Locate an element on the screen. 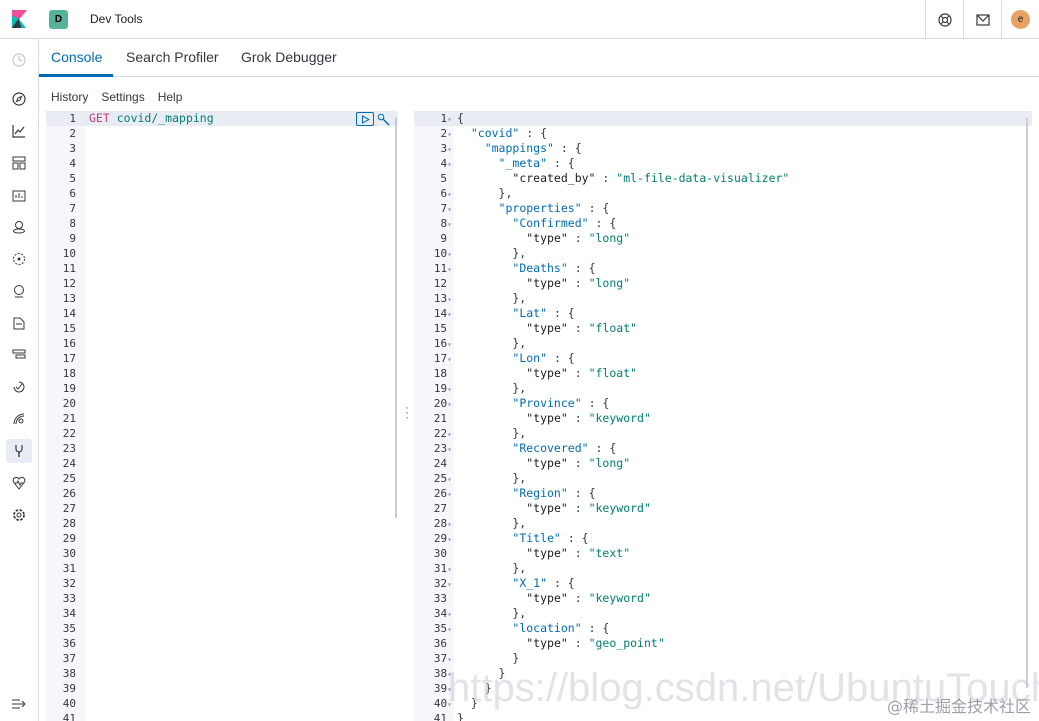 This screenshot has height=721, width=1039. response-line-number: 37▾ is located at coordinates (442, 658).